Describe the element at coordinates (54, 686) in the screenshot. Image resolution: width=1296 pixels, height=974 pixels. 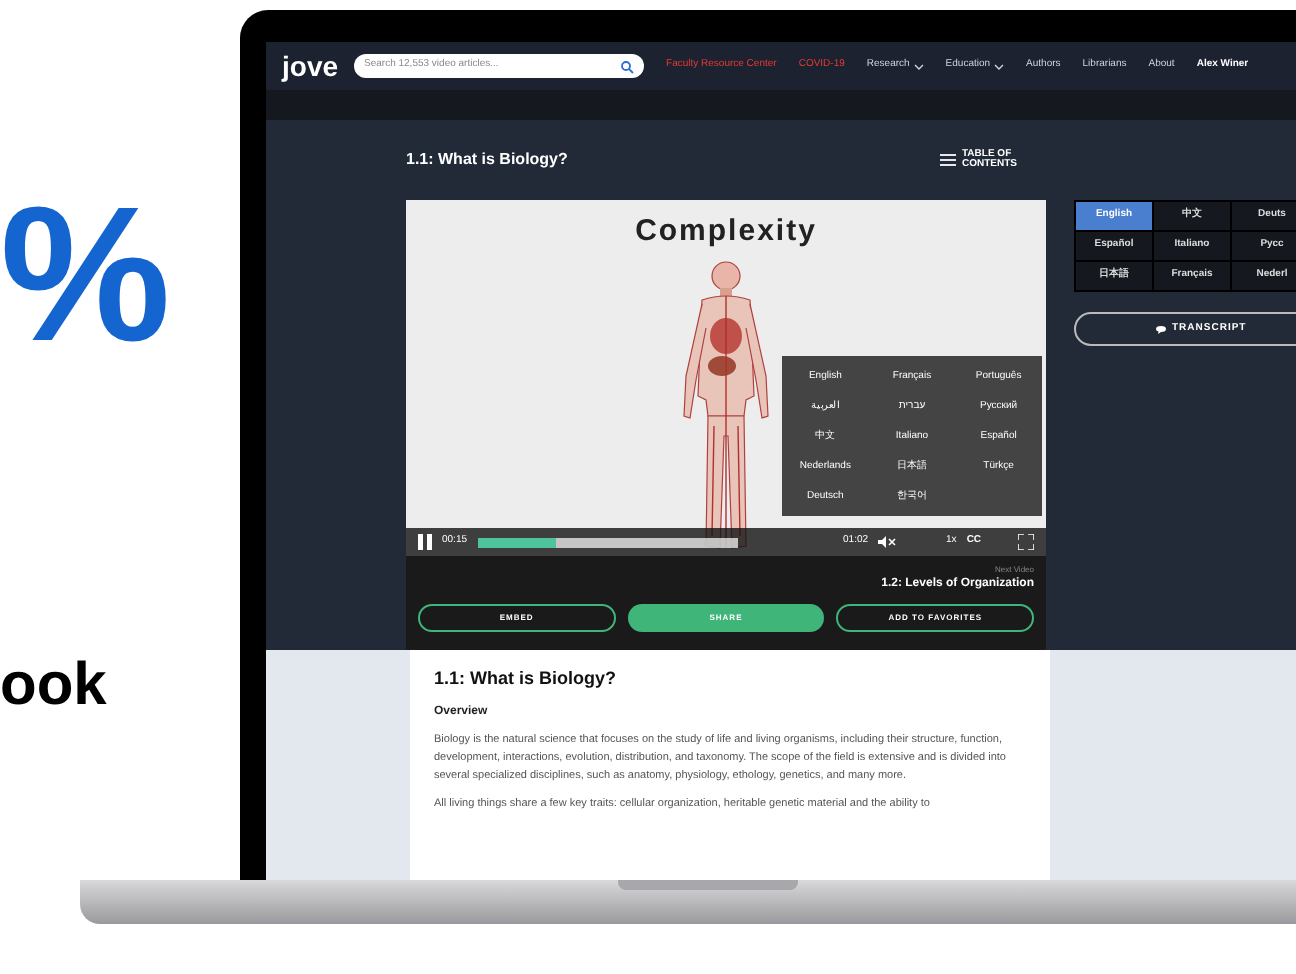
I see `subline-text: ook` at that location.